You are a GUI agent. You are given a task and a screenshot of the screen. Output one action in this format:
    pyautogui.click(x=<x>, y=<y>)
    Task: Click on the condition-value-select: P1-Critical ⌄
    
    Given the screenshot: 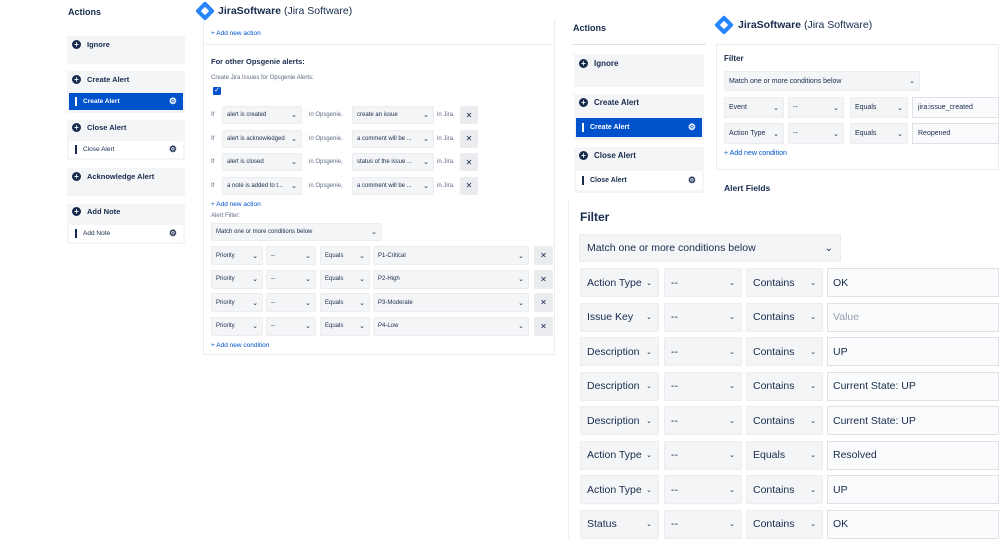 What is the action you would take?
    pyautogui.click(x=451, y=255)
    